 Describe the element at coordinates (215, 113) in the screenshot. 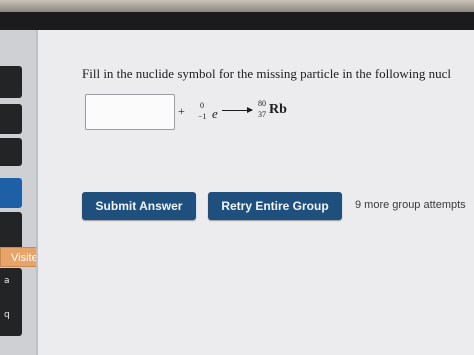

I see `electron-symbol: e` at that location.